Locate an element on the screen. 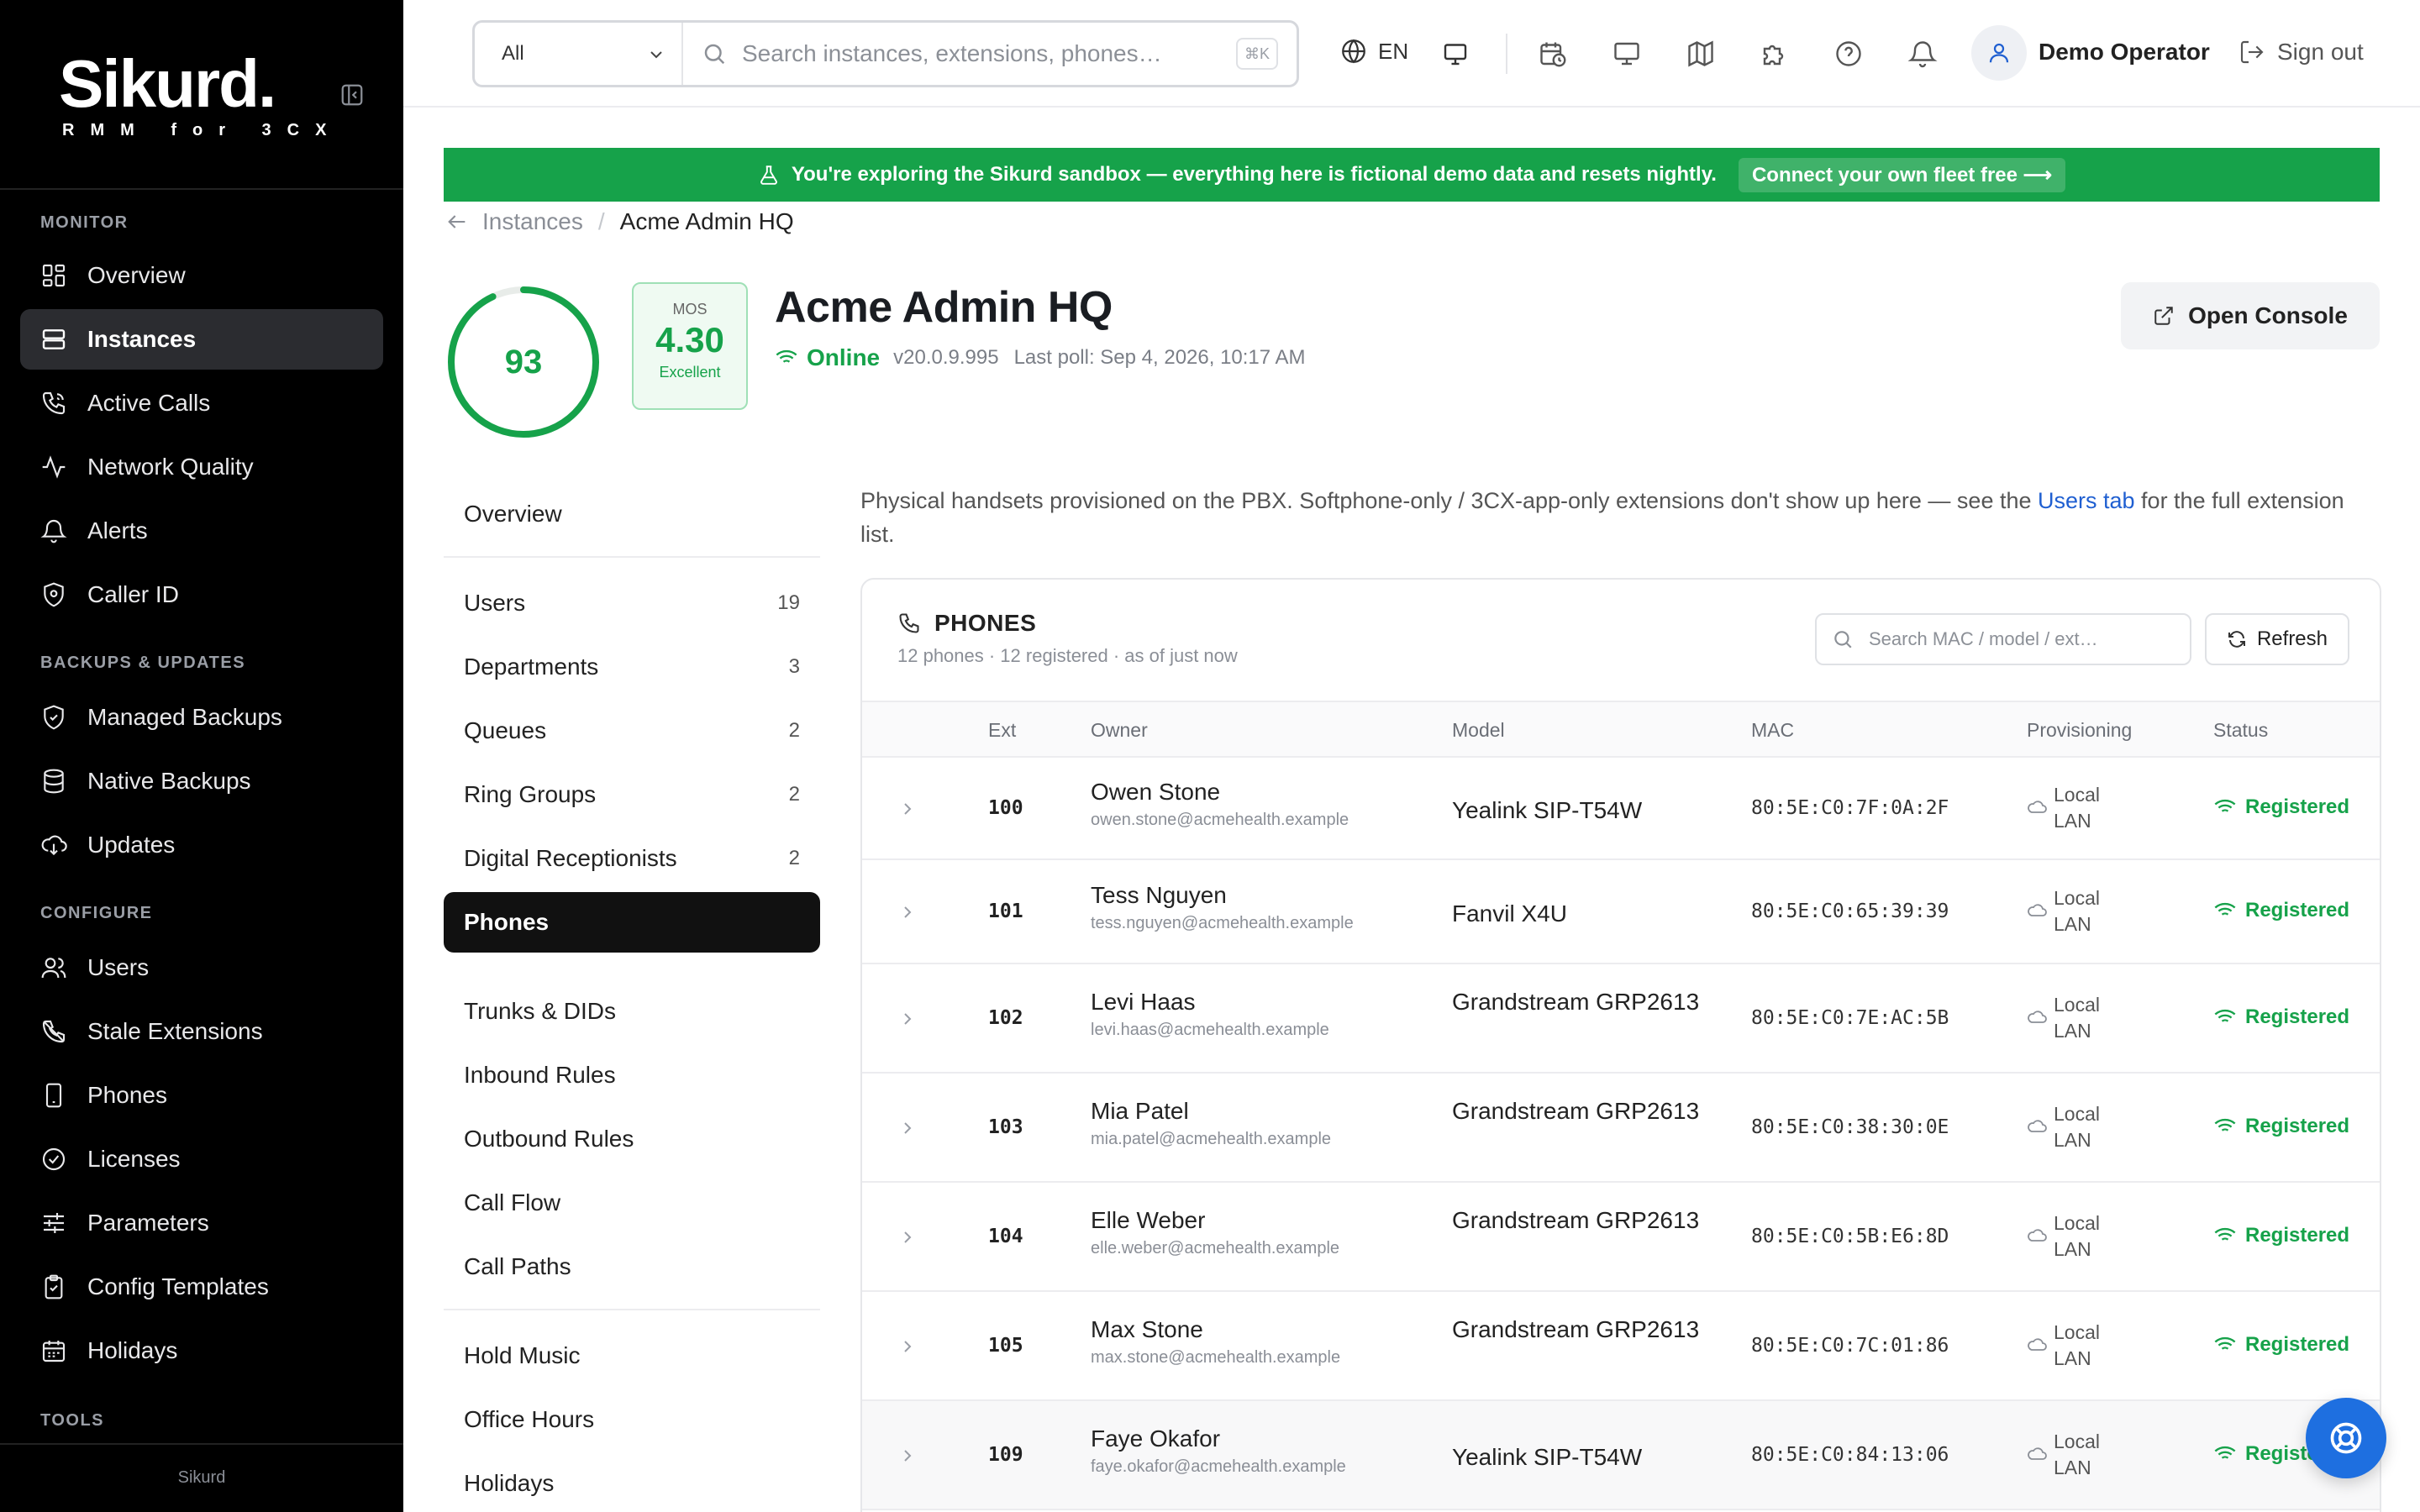 This screenshot has width=2420, height=1512. open-console-label: Open Console is located at coordinates (2268, 315).